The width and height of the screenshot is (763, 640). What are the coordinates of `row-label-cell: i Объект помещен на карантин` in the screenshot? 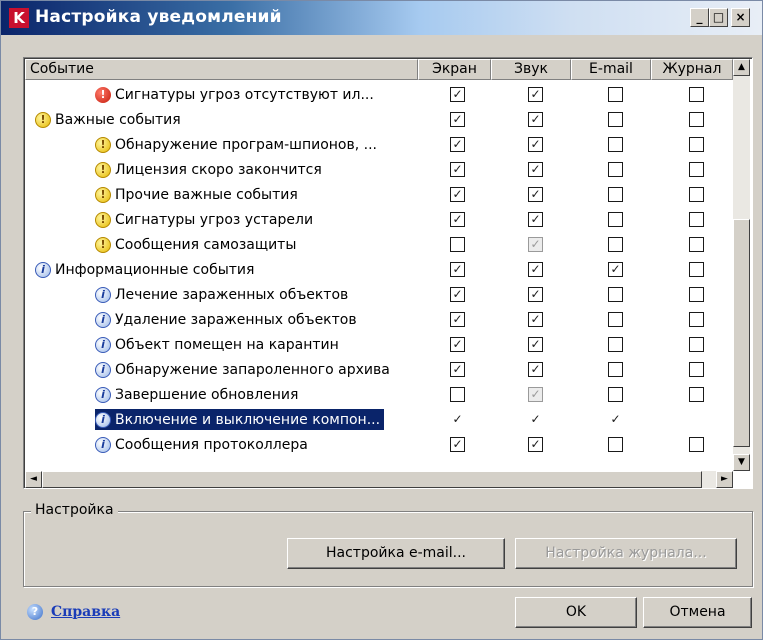 It's located at (219, 344).